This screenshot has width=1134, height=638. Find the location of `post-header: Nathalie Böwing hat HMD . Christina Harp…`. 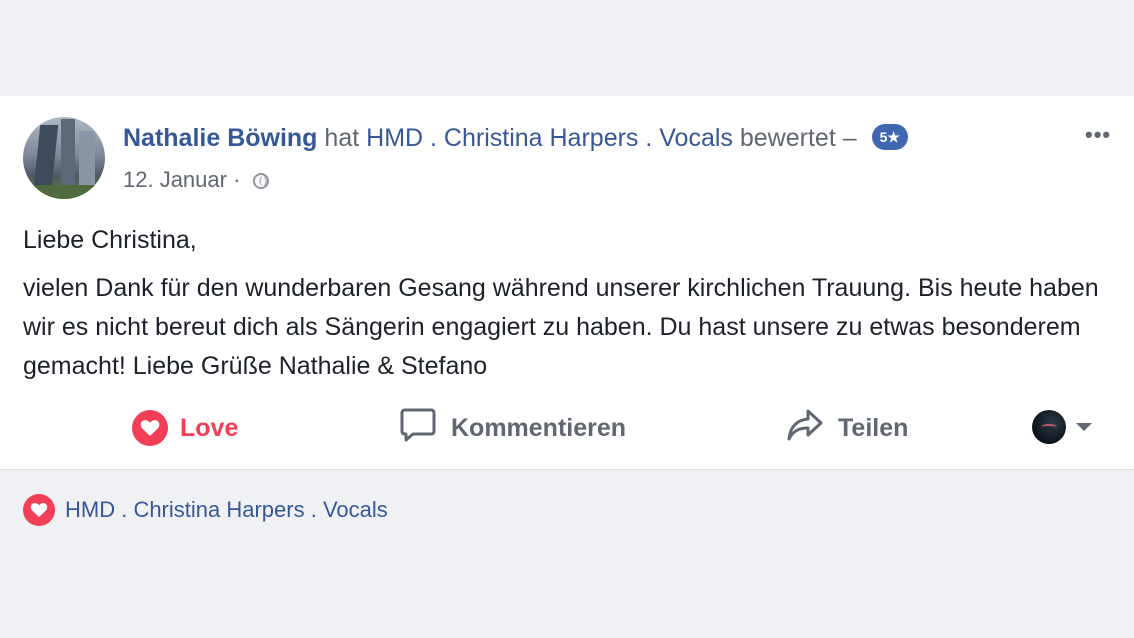

post-header: Nathalie Böwing hat HMD . Christina Harp… is located at coordinates (515, 138).